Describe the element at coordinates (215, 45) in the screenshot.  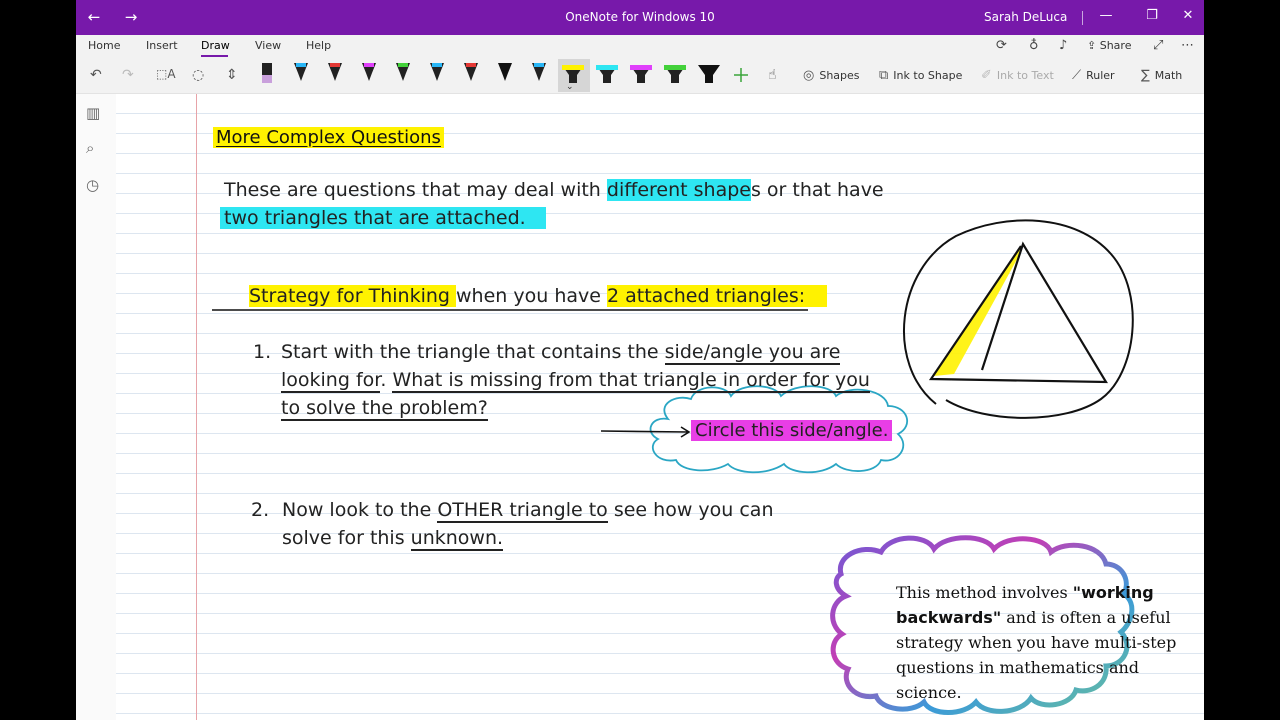
I see `tab-draw: Draw` at that location.